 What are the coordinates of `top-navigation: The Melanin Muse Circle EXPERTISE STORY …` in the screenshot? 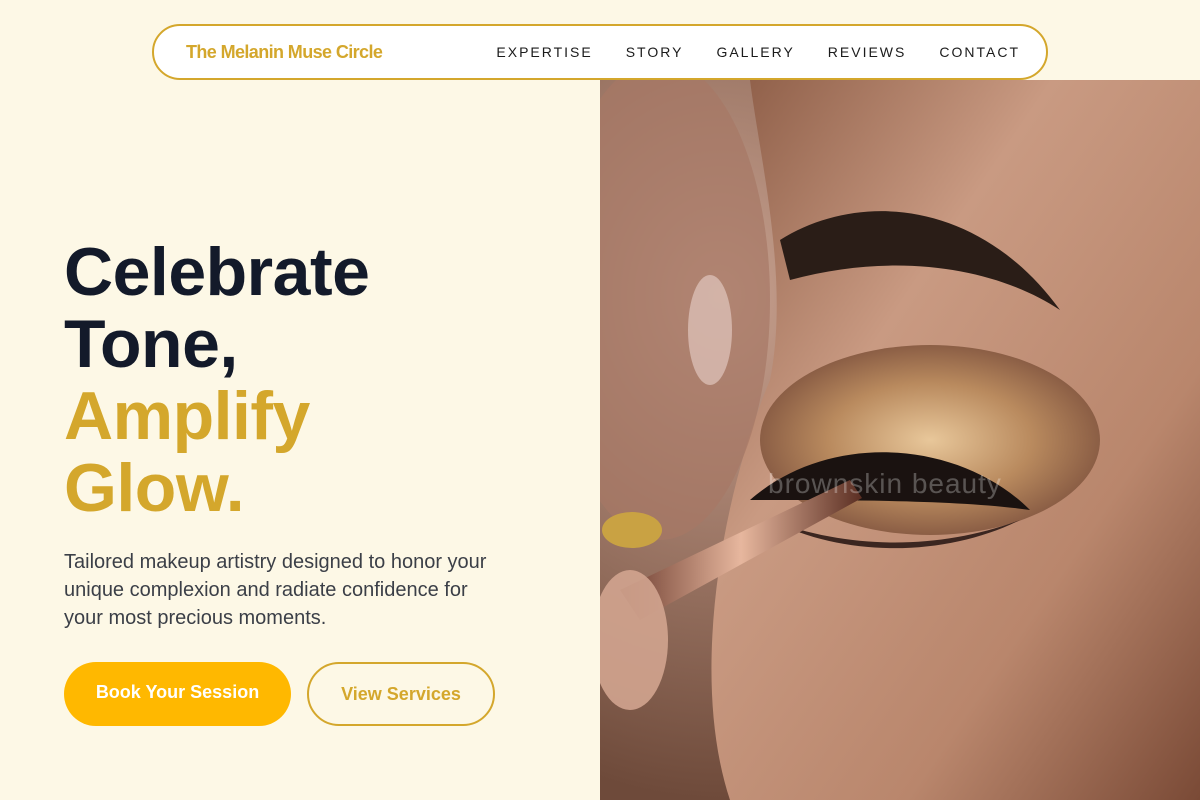 It's located at (600, 52).